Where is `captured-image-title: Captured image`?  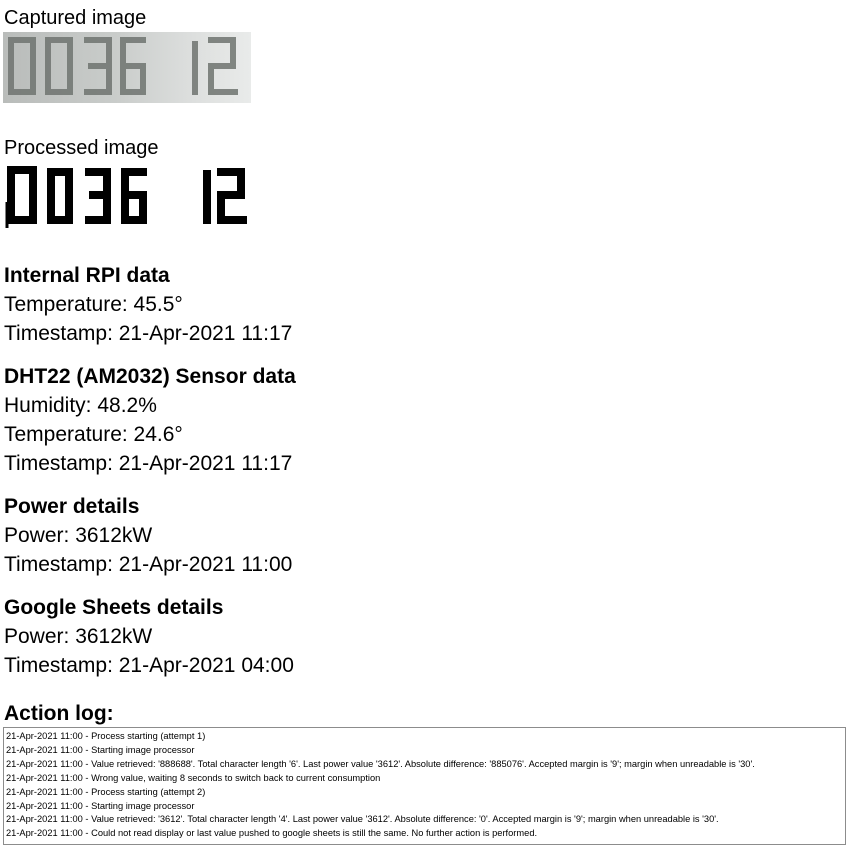
captured-image-title: Captured image is located at coordinates (75, 18).